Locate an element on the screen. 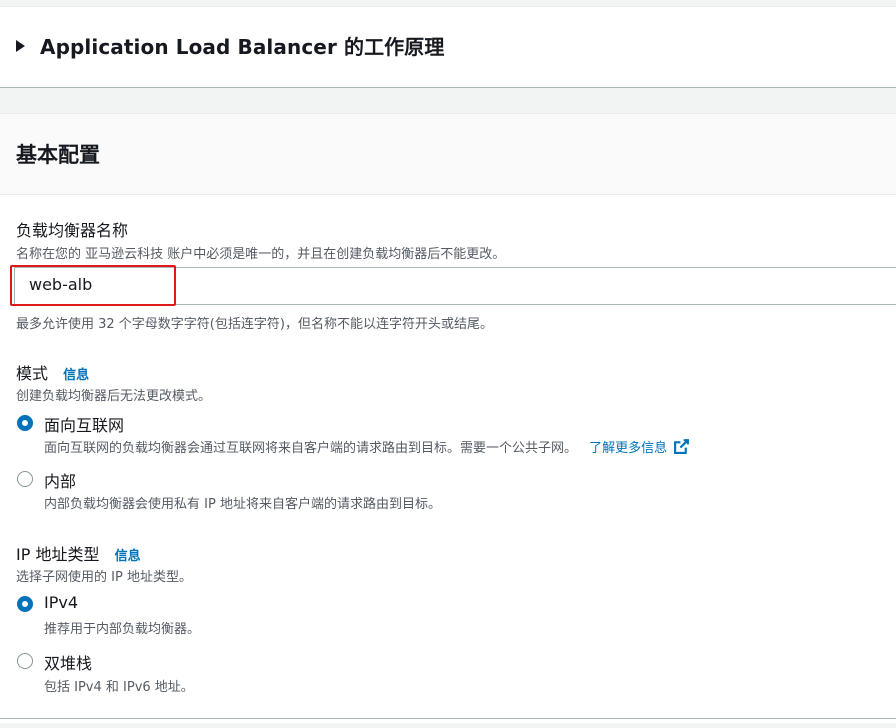  ip-type-dualstack-label: 双堆栈 is located at coordinates (68, 662).